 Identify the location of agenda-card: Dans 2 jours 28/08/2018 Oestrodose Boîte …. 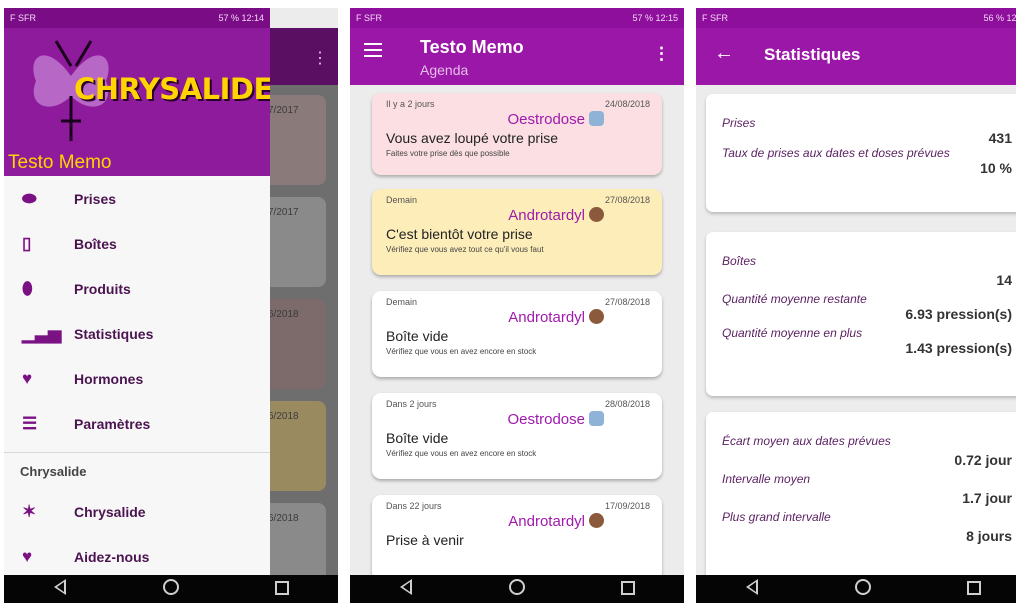
(517, 436).